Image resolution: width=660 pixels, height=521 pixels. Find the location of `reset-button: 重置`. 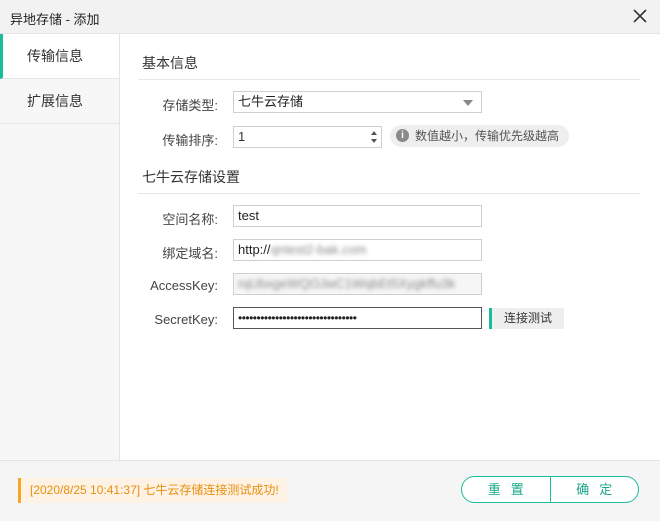

reset-button: 重置 is located at coordinates (506, 489).